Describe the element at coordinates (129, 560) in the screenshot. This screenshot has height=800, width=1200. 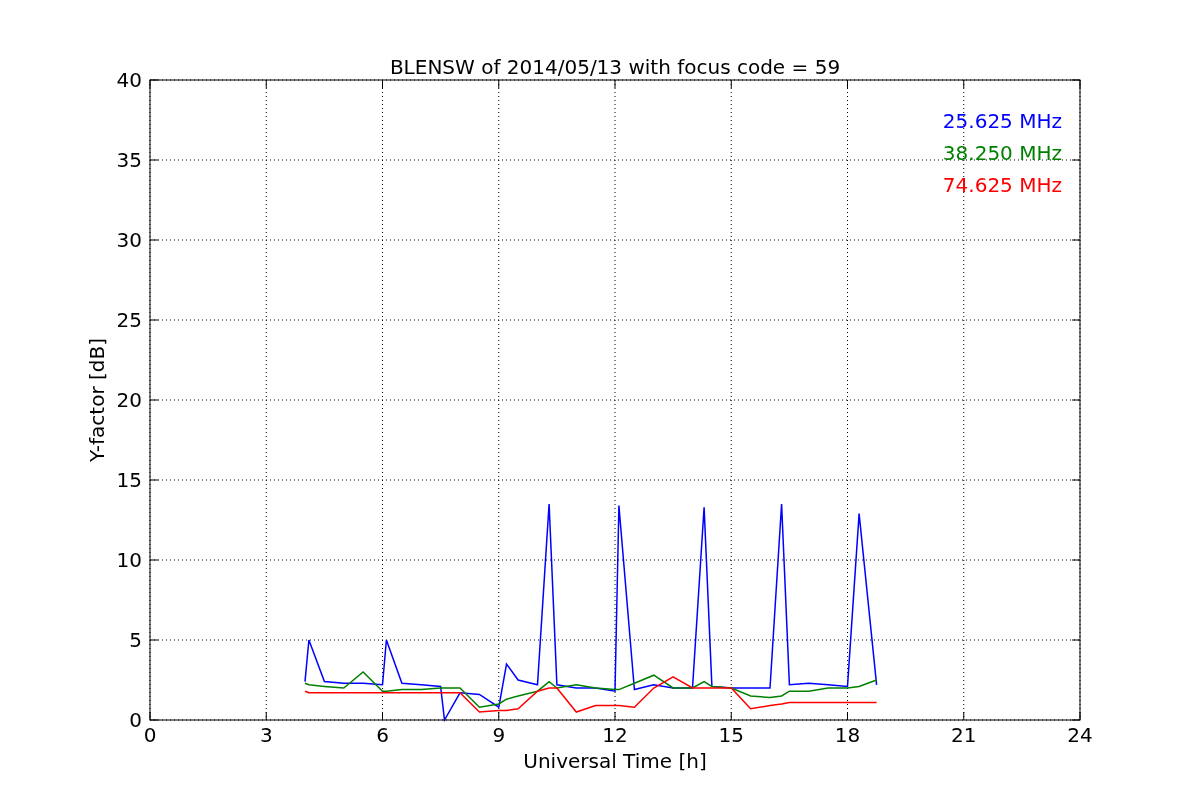
I see `tick-label: 10` at that location.